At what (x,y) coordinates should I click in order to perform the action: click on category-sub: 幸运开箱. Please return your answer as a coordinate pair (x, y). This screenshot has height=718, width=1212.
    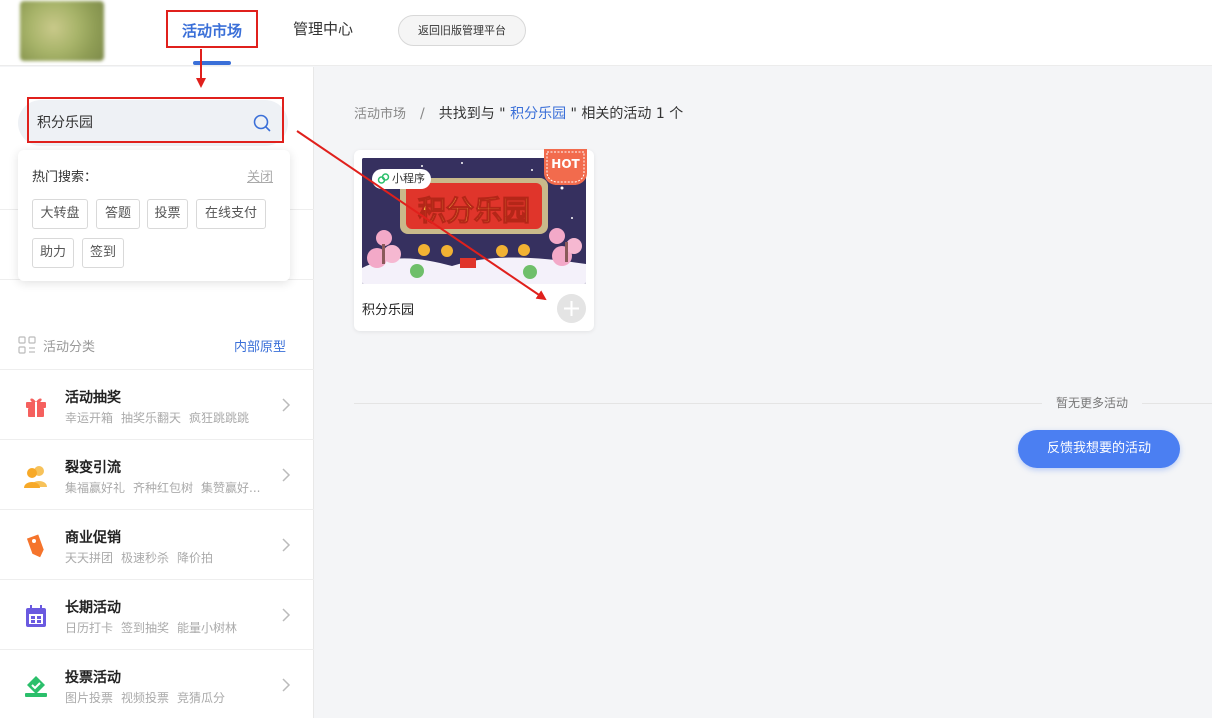
    Looking at the image, I should click on (89, 418).